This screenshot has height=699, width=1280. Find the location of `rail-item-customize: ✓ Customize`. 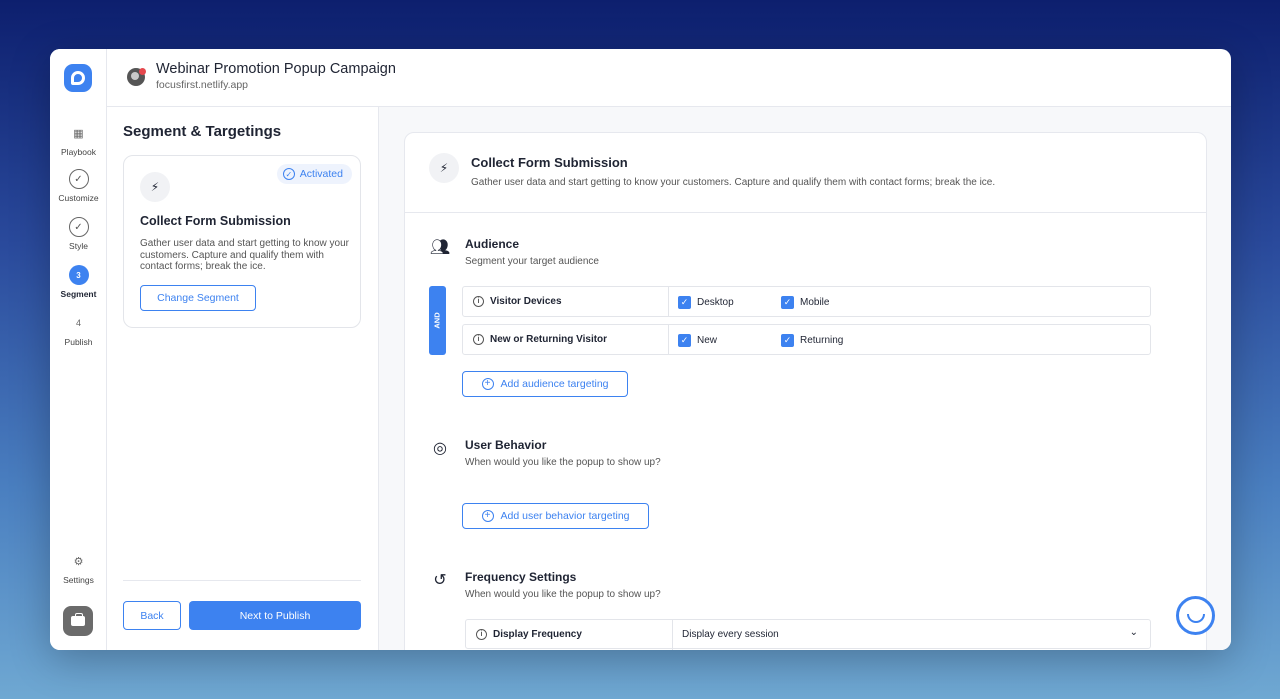

rail-item-customize: ✓ Customize is located at coordinates (78, 186).